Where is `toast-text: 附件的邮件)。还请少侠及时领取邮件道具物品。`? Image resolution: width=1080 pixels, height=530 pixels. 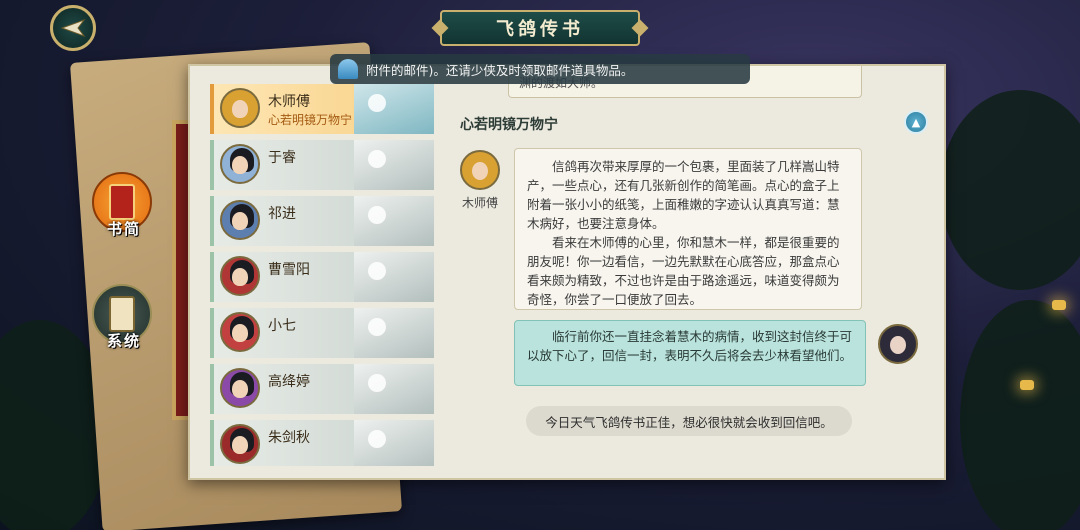
toast-text: 附件的邮件)。还请少侠及时领取邮件道具物品。 is located at coordinates (500, 70).